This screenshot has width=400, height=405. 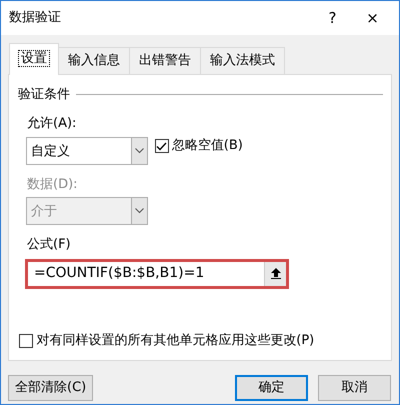 What do you see at coordinates (201, 340) in the screenshot?
I see `checkbox: 对有同样设置的所有其他单元格应用这些更改(P)` at bounding box center [201, 340].